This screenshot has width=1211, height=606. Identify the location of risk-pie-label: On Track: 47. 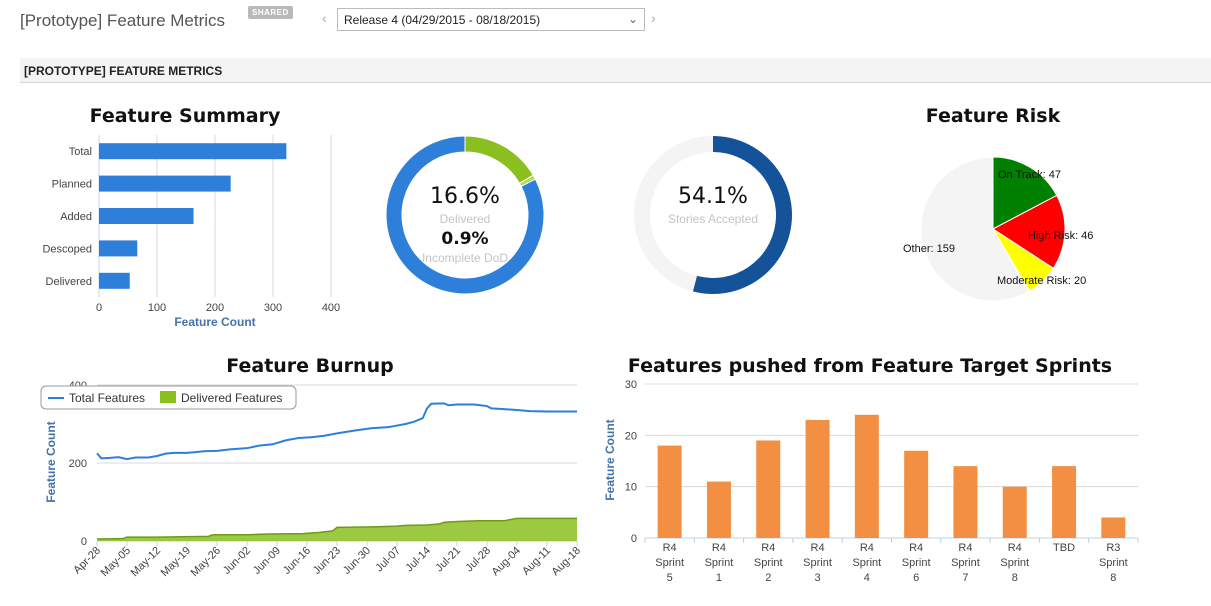
(1029, 175).